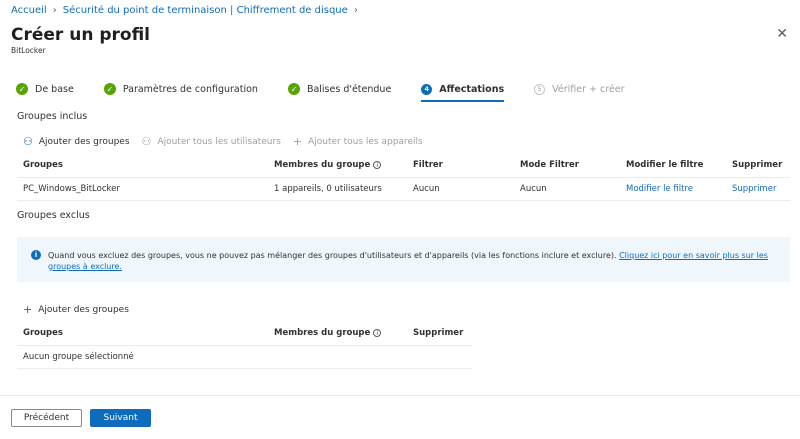 The image size is (800, 439). Describe the element at coordinates (120, 418) in the screenshot. I see `next-button: Suivant` at that location.